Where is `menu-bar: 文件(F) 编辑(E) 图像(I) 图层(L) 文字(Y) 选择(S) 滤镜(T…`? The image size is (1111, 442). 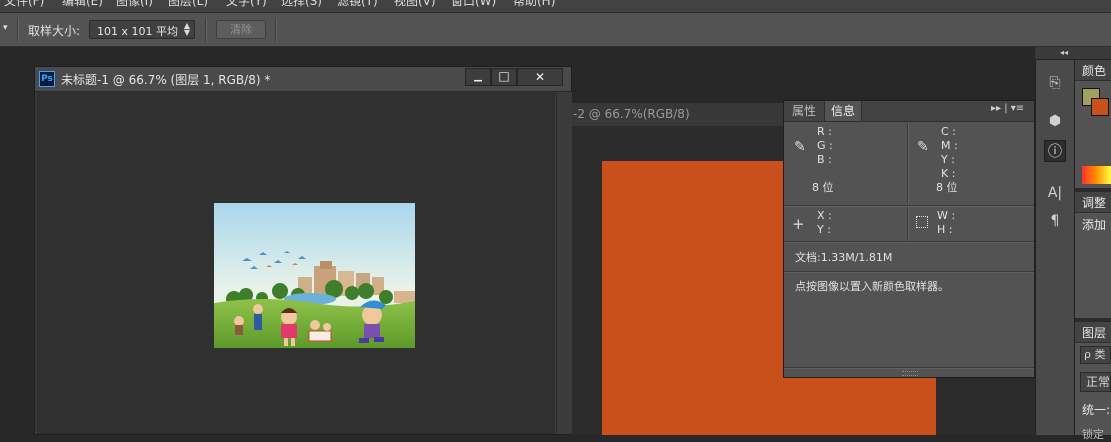 menu-bar: 文件(F) 编辑(E) 图像(I) 图层(L) 文字(Y) 选择(S) 滤镜(T… is located at coordinates (555, 6).